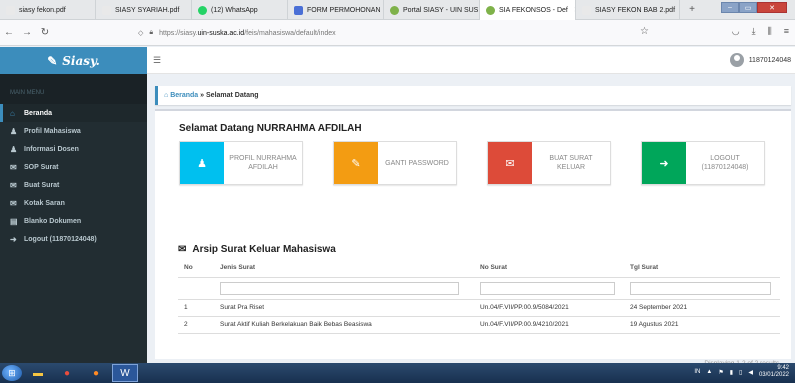 The width and height of the screenshot is (795, 383). I want to click on brand-logo: ✎ Siasy., so click(73, 60).